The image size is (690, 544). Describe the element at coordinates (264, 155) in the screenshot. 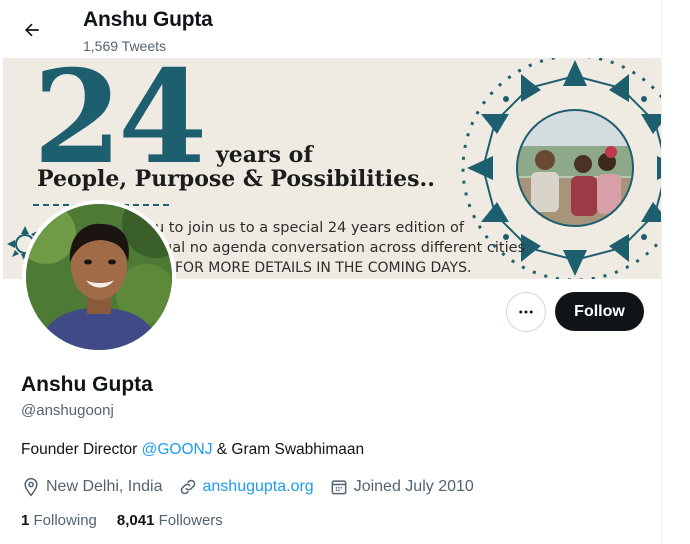

I see `banner-years-text: years of` at that location.